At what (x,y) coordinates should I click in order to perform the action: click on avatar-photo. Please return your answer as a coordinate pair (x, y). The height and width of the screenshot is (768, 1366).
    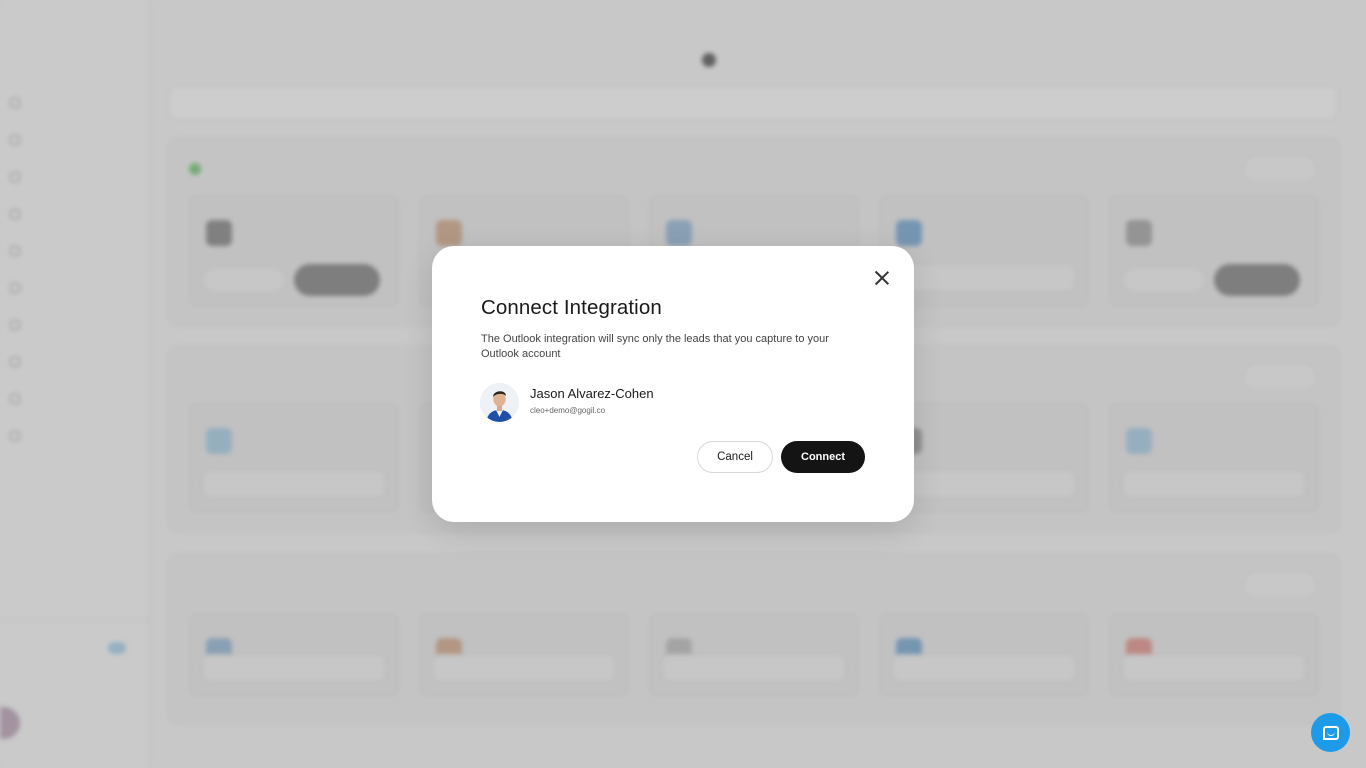
    Looking at the image, I should click on (499, 402).